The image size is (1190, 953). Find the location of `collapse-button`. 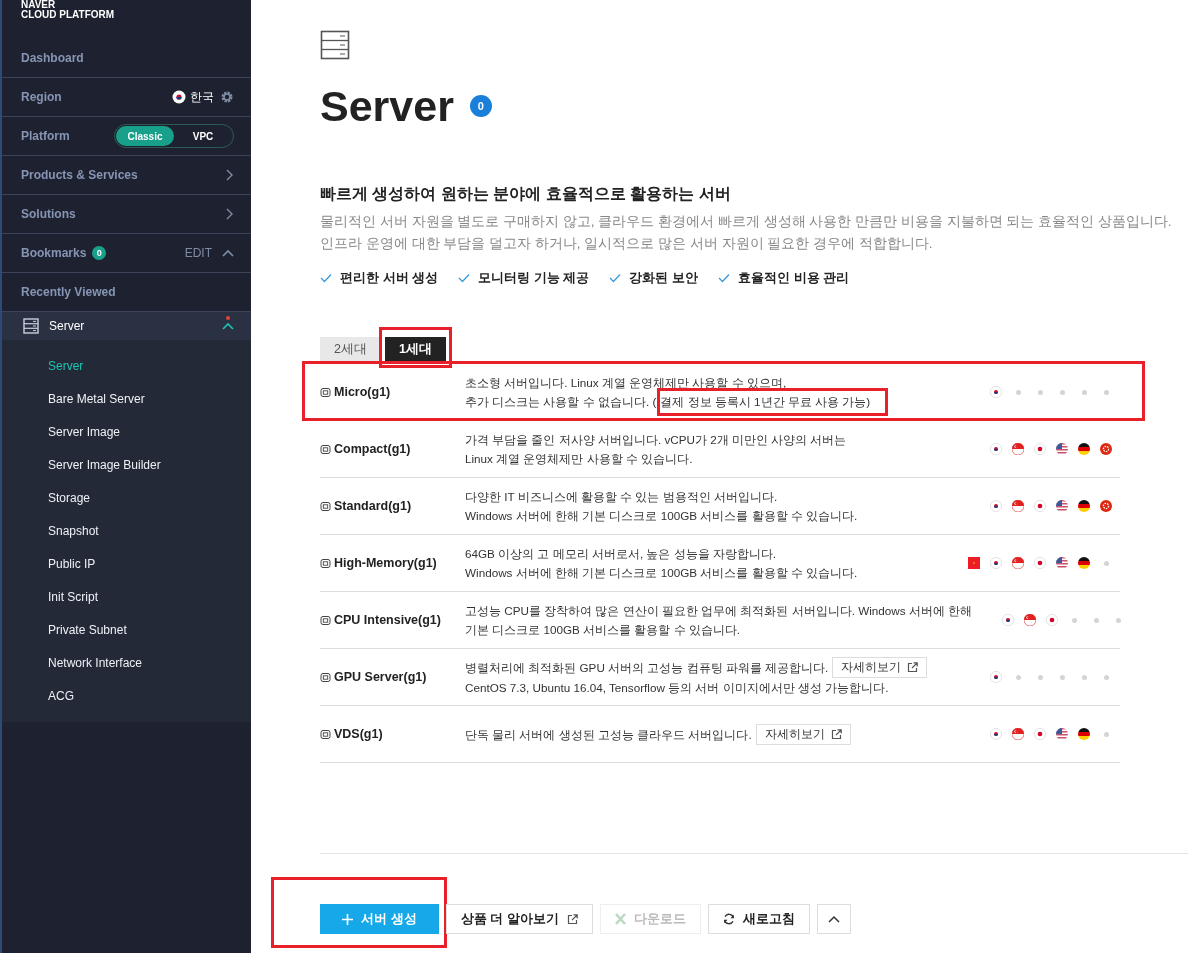

collapse-button is located at coordinates (833, 919).